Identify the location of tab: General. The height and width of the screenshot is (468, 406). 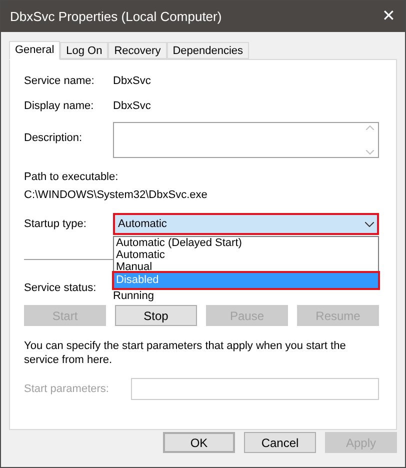
(34, 50).